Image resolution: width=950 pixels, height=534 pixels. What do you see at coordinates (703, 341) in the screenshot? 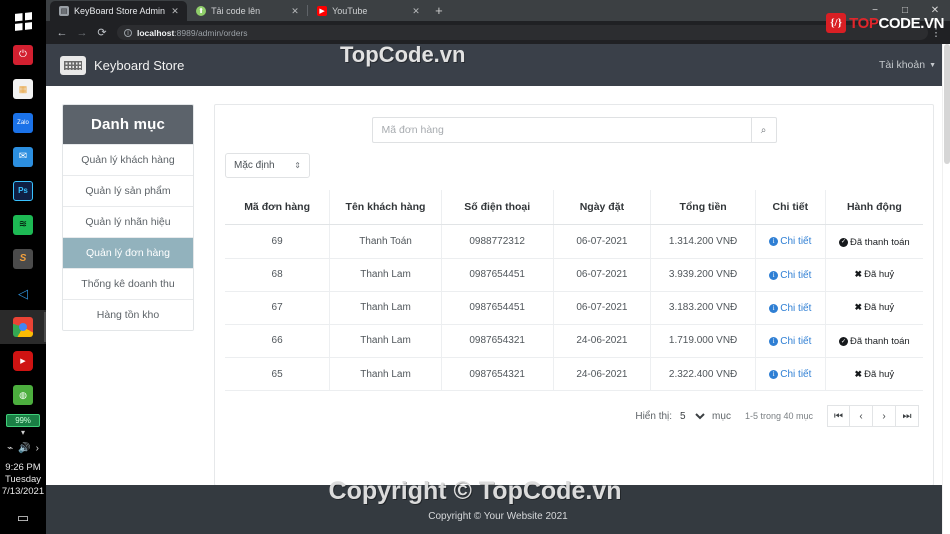
I see `cell-total: 1.719.000 VNĐ` at bounding box center [703, 341].